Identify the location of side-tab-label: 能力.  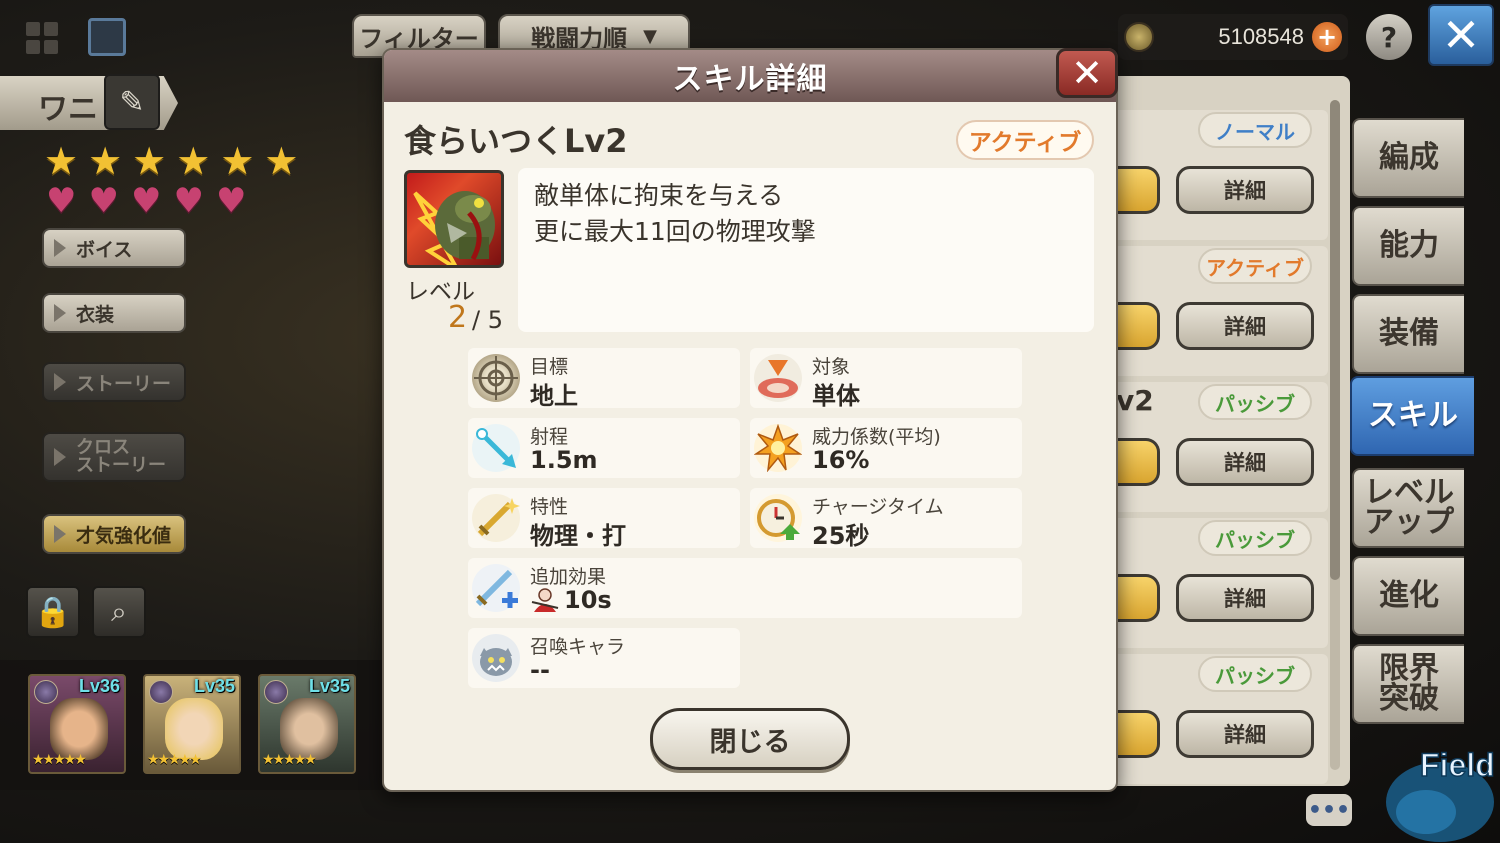
(1409, 245).